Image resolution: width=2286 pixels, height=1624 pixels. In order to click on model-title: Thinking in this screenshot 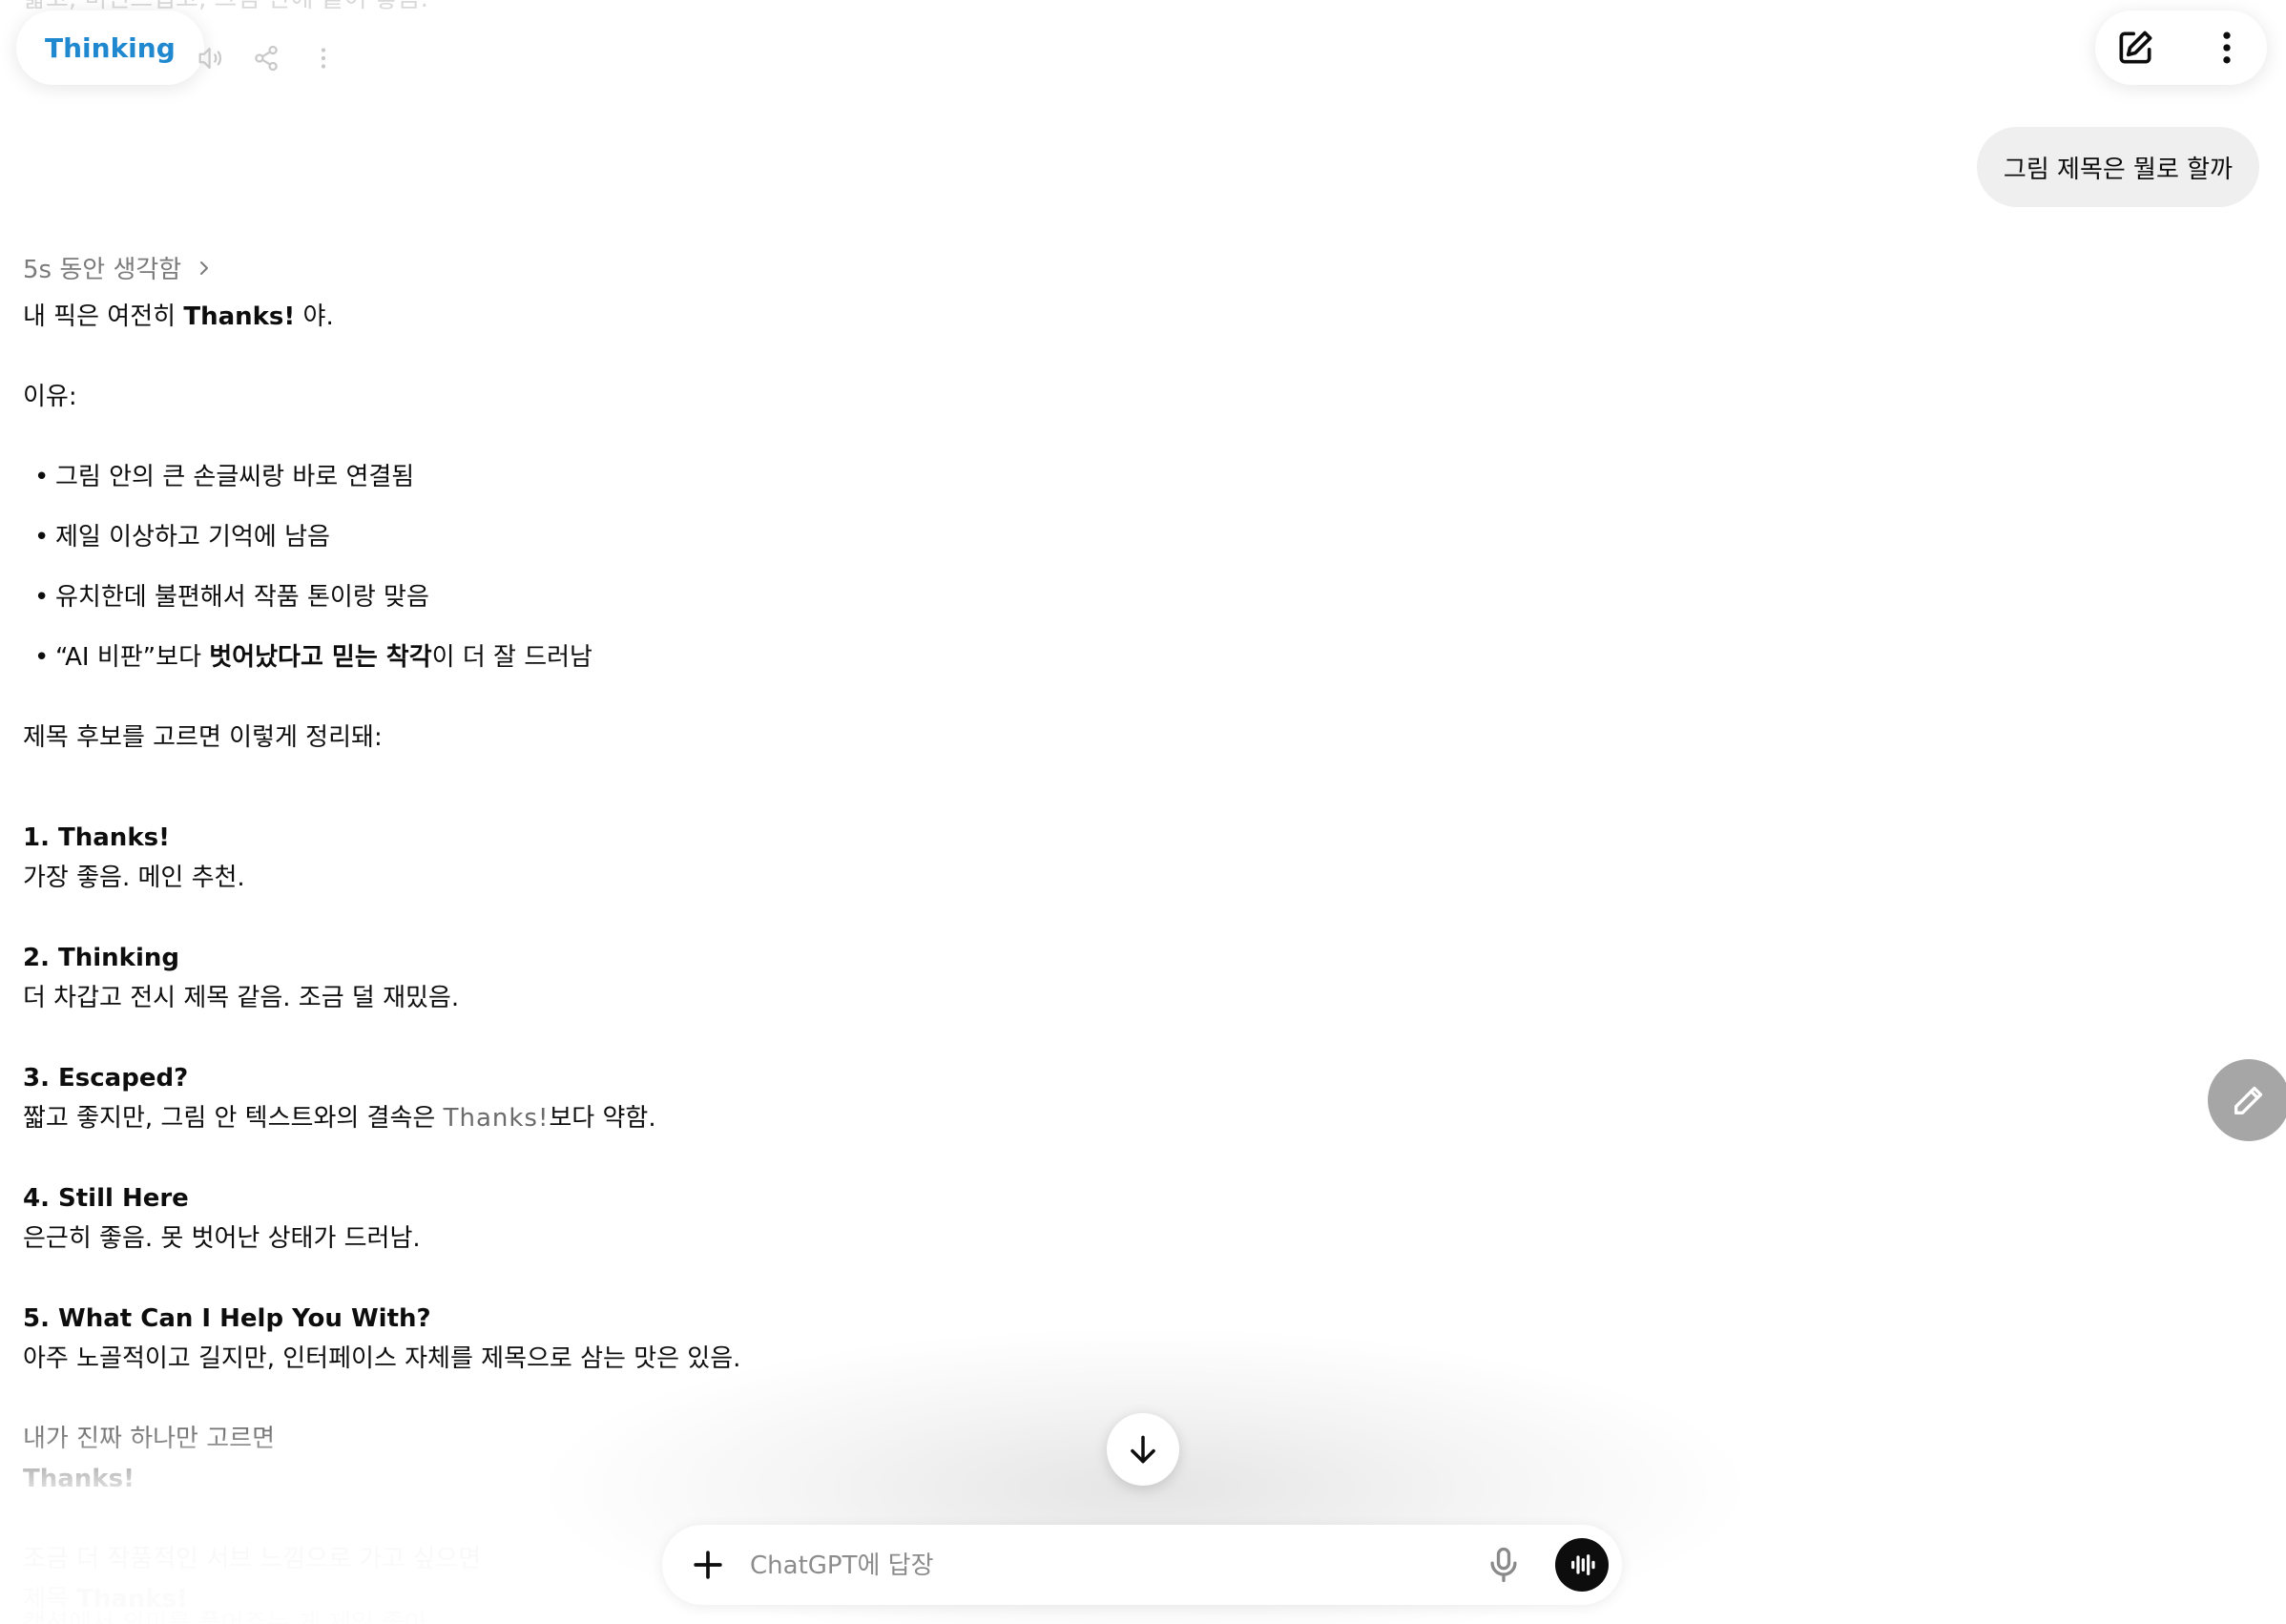, I will do `click(110, 47)`.